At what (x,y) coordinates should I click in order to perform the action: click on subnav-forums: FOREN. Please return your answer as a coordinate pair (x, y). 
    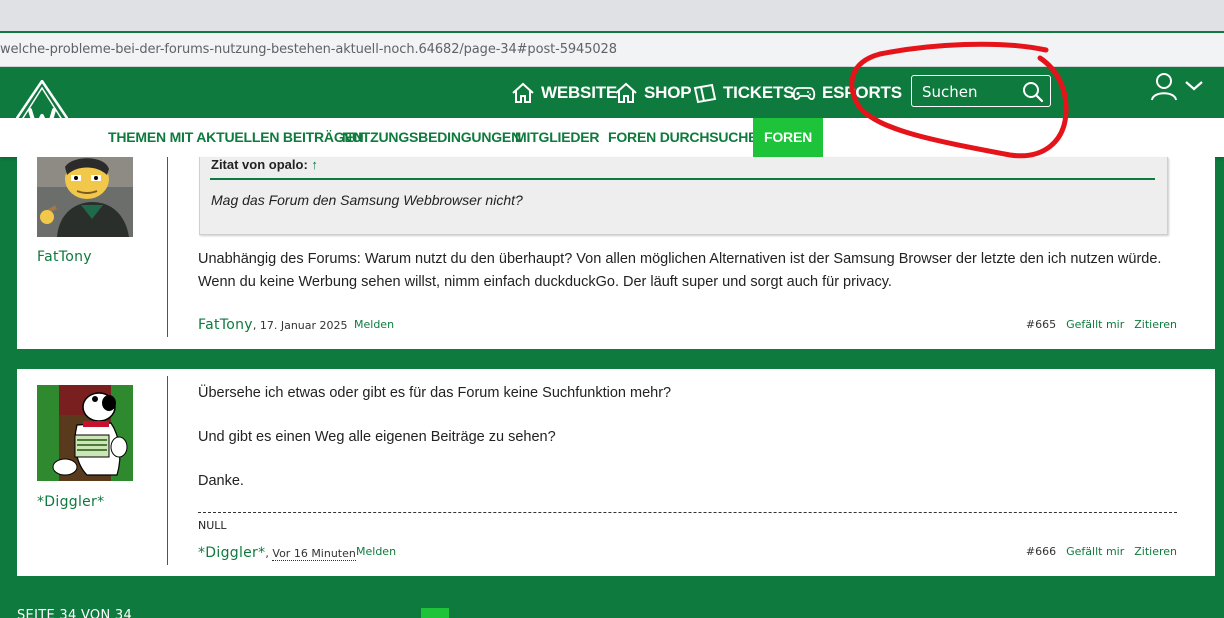
    Looking at the image, I should click on (788, 137).